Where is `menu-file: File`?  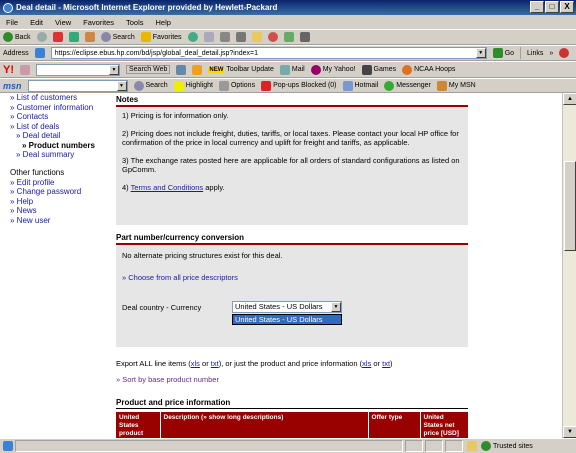
menu-file: File is located at coordinates (12, 22).